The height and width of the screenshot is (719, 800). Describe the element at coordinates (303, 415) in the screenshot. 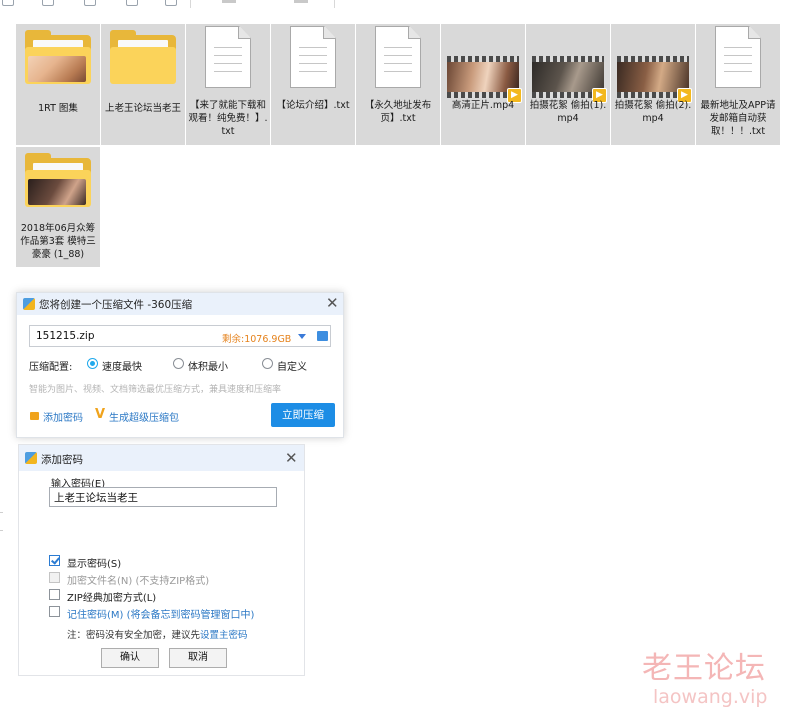

I see `compress-now-button: 立即压缩` at that location.